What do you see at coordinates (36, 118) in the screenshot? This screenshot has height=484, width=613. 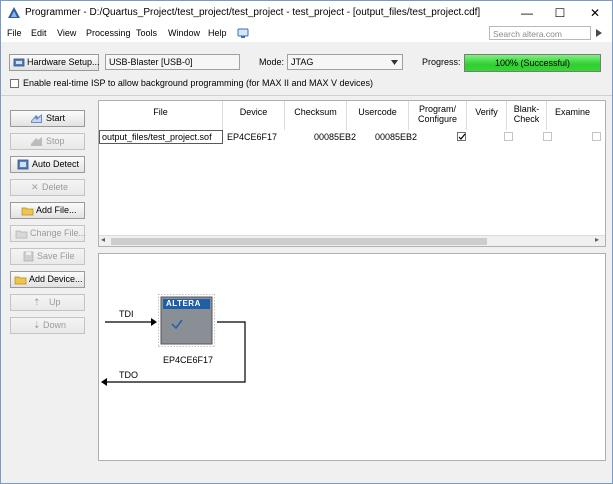 I see `start-icon` at bounding box center [36, 118].